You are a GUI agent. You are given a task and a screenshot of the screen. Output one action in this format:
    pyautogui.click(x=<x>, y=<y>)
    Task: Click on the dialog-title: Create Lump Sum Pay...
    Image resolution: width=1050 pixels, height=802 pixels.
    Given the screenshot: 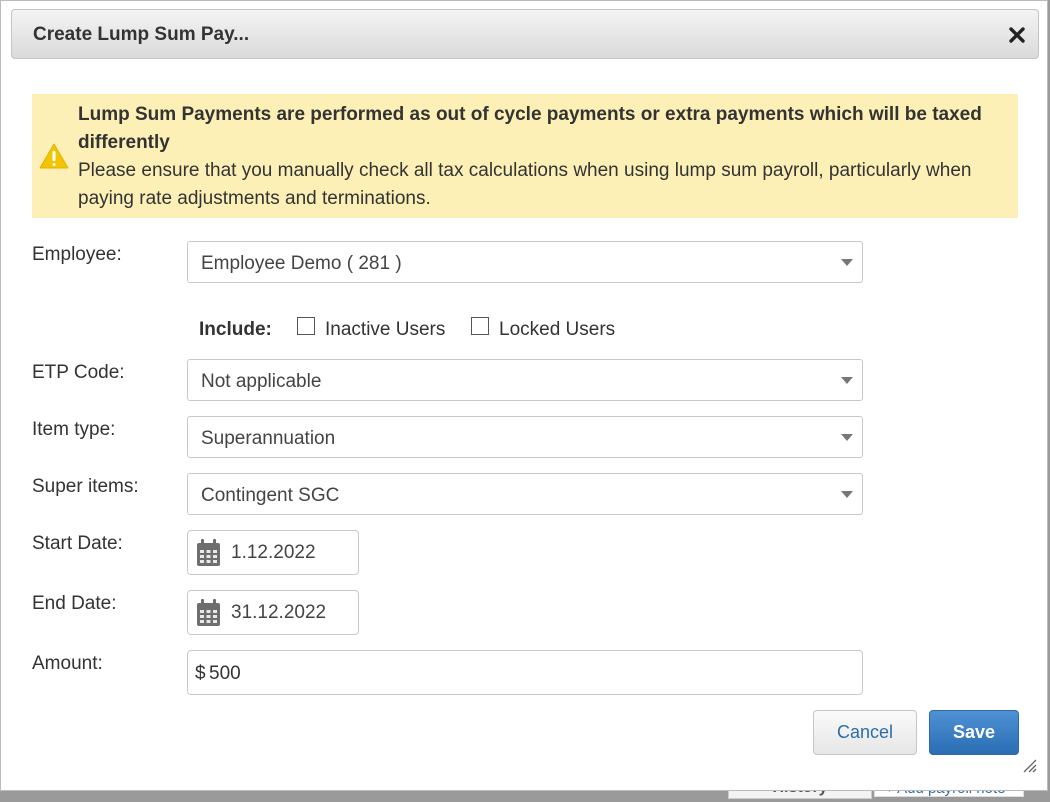 What is the action you would take?
    pyautogui.click(x=141, y=34)
    